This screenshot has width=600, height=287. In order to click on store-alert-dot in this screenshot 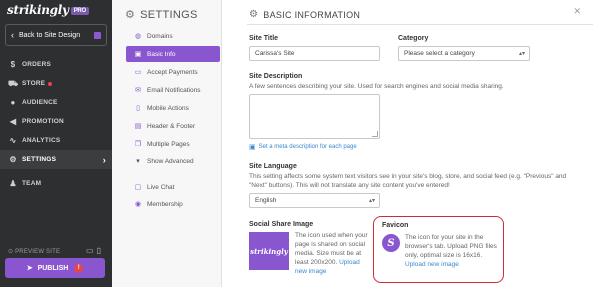, I will do `click(50, 83)`.